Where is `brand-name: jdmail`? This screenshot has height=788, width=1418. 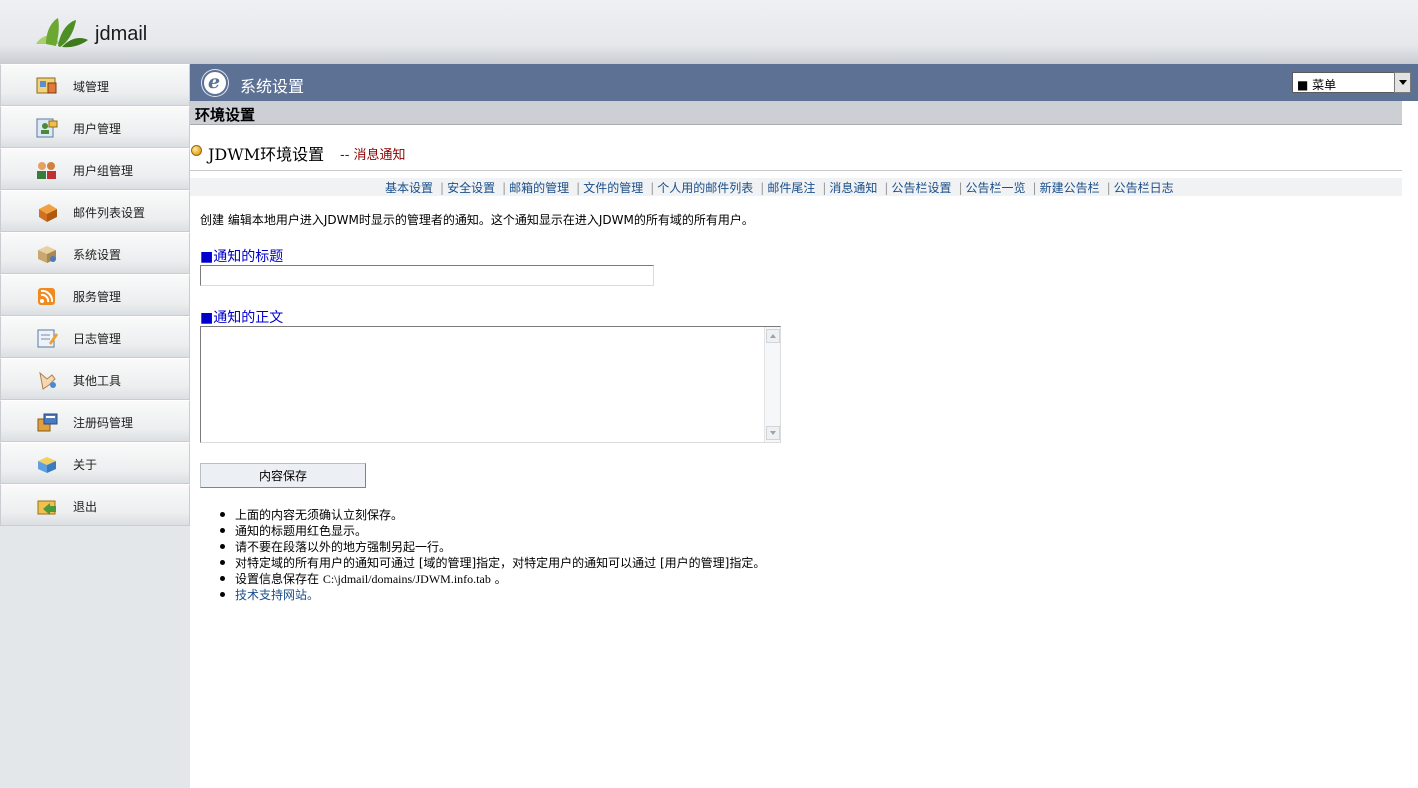 brand-name: jdmail is located at coordinates (121, 34).